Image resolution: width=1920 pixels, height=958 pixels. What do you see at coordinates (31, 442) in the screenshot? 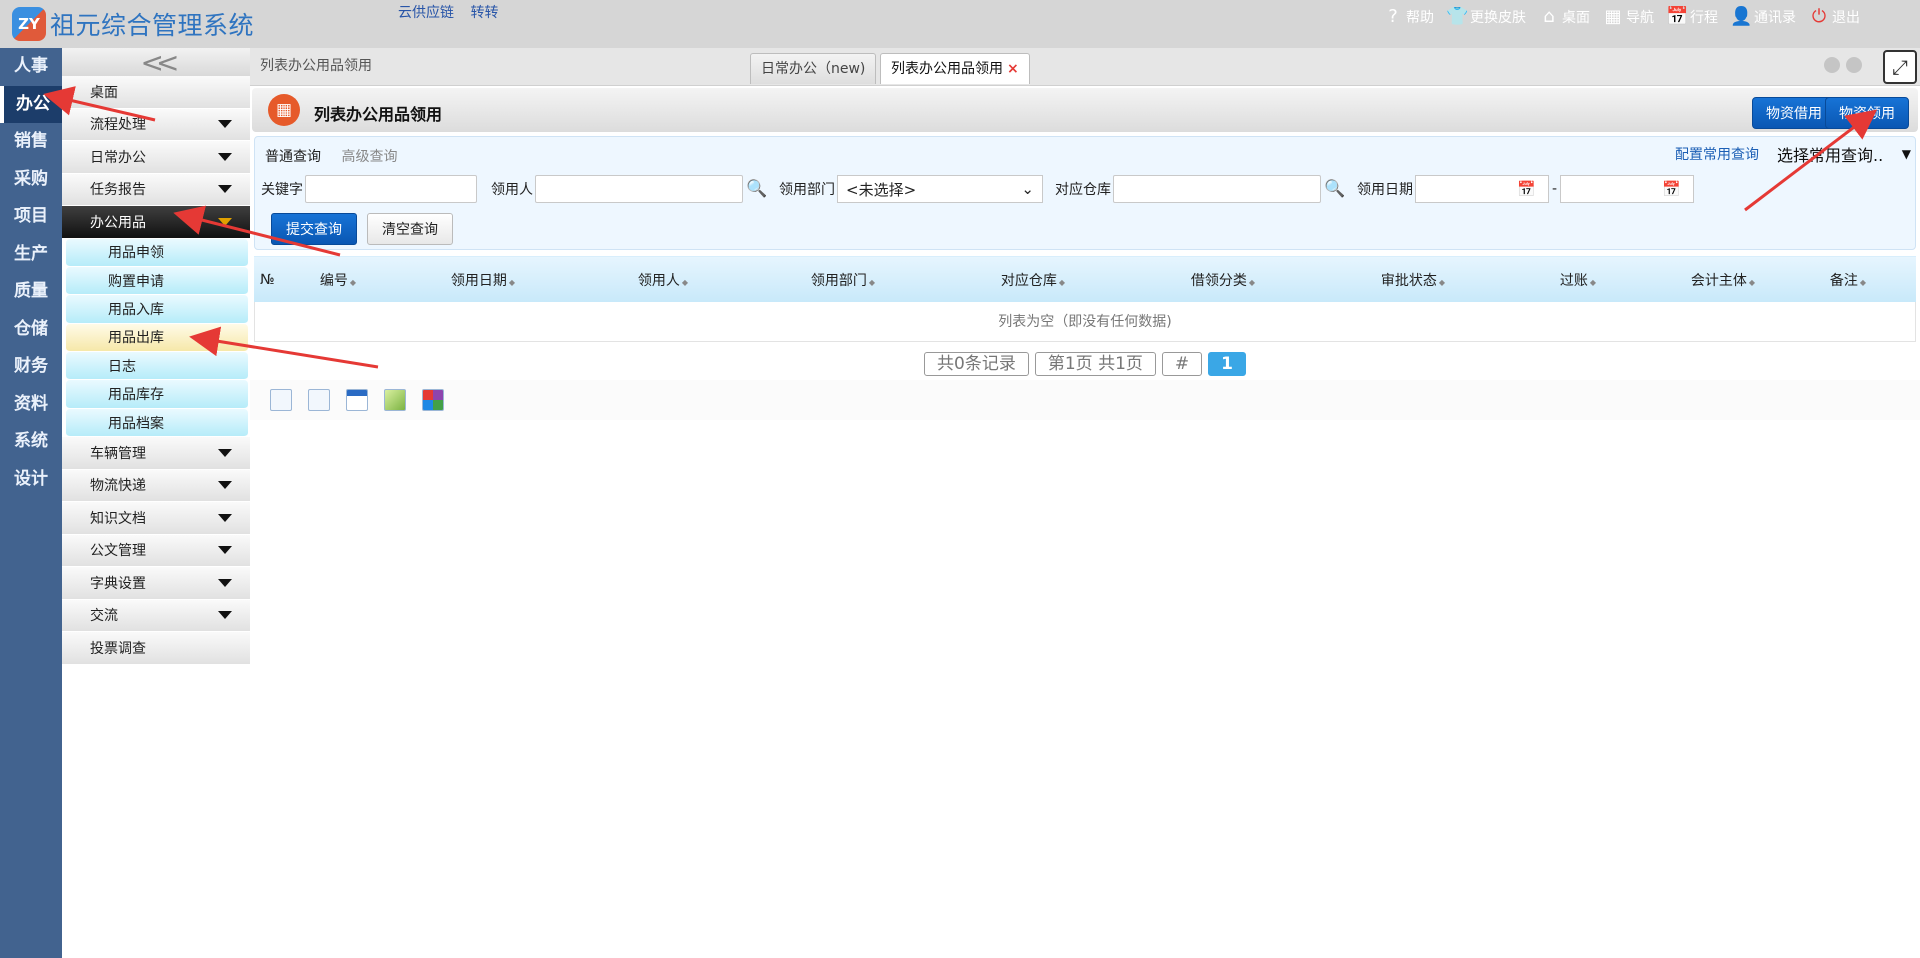
I see `module-system: 系统` at bounding box center [31, 442].